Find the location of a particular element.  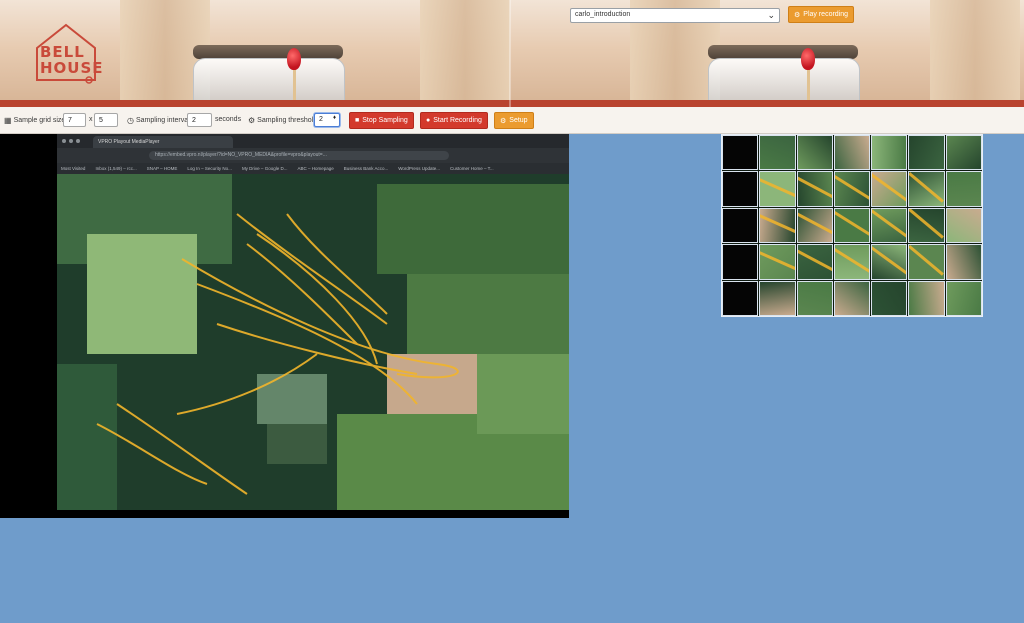

maximize-dot-icon is located at coordinates (78, 141).